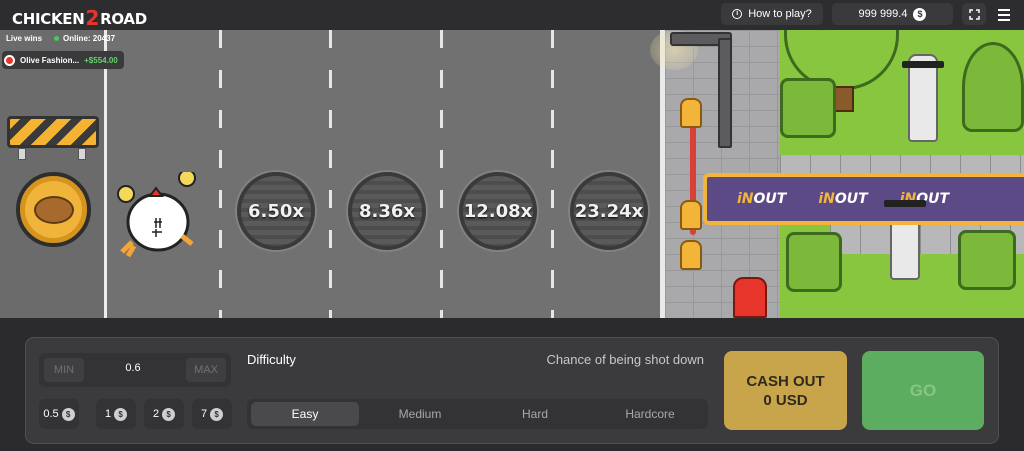  I want to click on go-button: GO, so click(923, 390).